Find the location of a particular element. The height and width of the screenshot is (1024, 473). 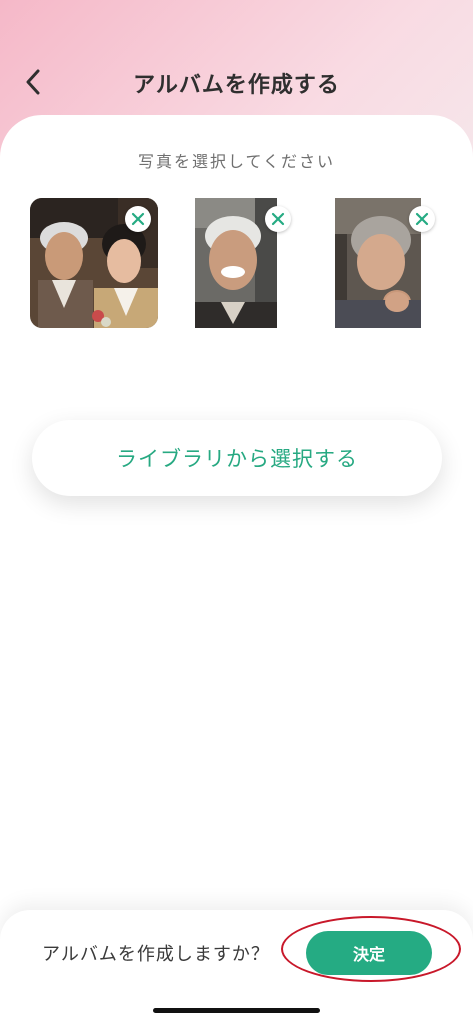

home-indicator is located at coordinates (236, 1010).